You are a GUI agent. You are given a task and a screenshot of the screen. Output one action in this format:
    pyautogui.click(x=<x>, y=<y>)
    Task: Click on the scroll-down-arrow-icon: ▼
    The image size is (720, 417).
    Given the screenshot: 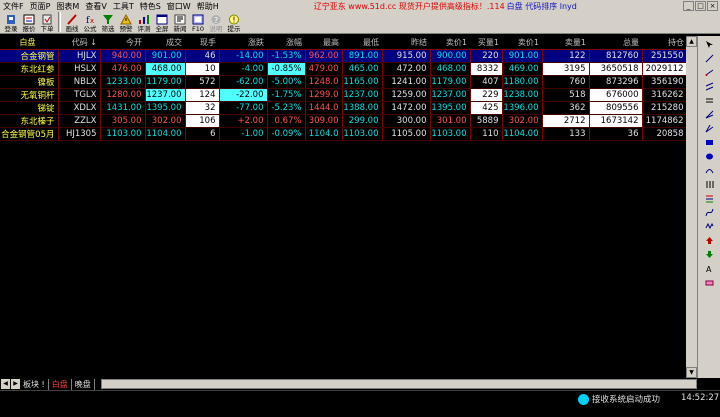 What is the action you would take?
    pyautogui.click(x=691, y=372)
    